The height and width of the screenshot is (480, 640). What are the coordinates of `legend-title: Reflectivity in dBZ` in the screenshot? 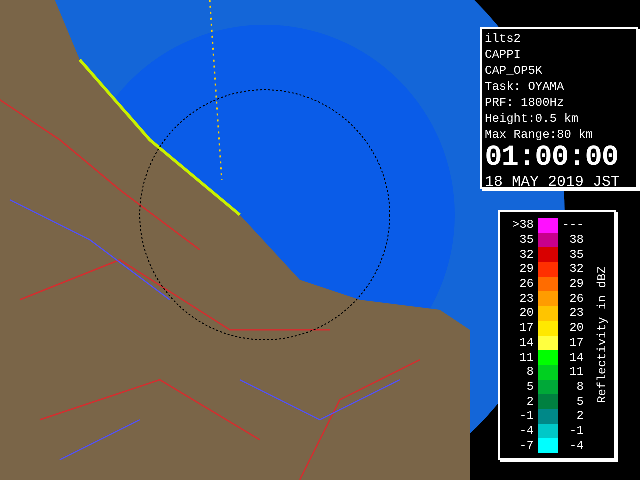 It's located at (602, 335).